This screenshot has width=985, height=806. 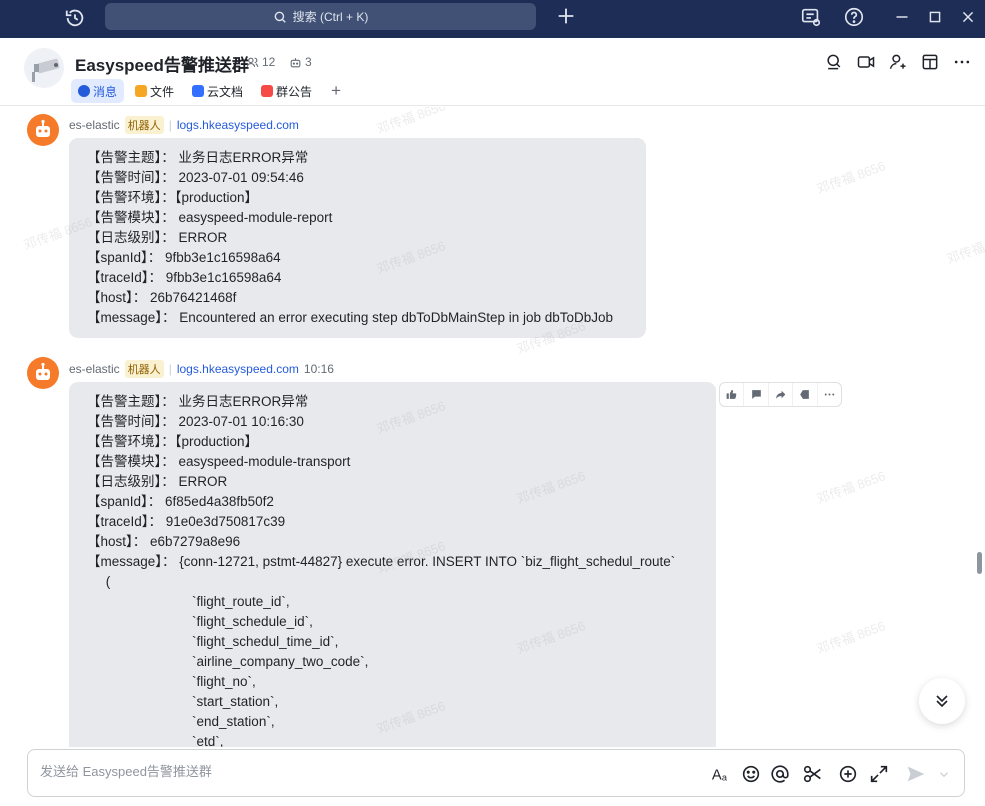 I want to click on double-chevron-down-icon, so click(x=942, y=701).